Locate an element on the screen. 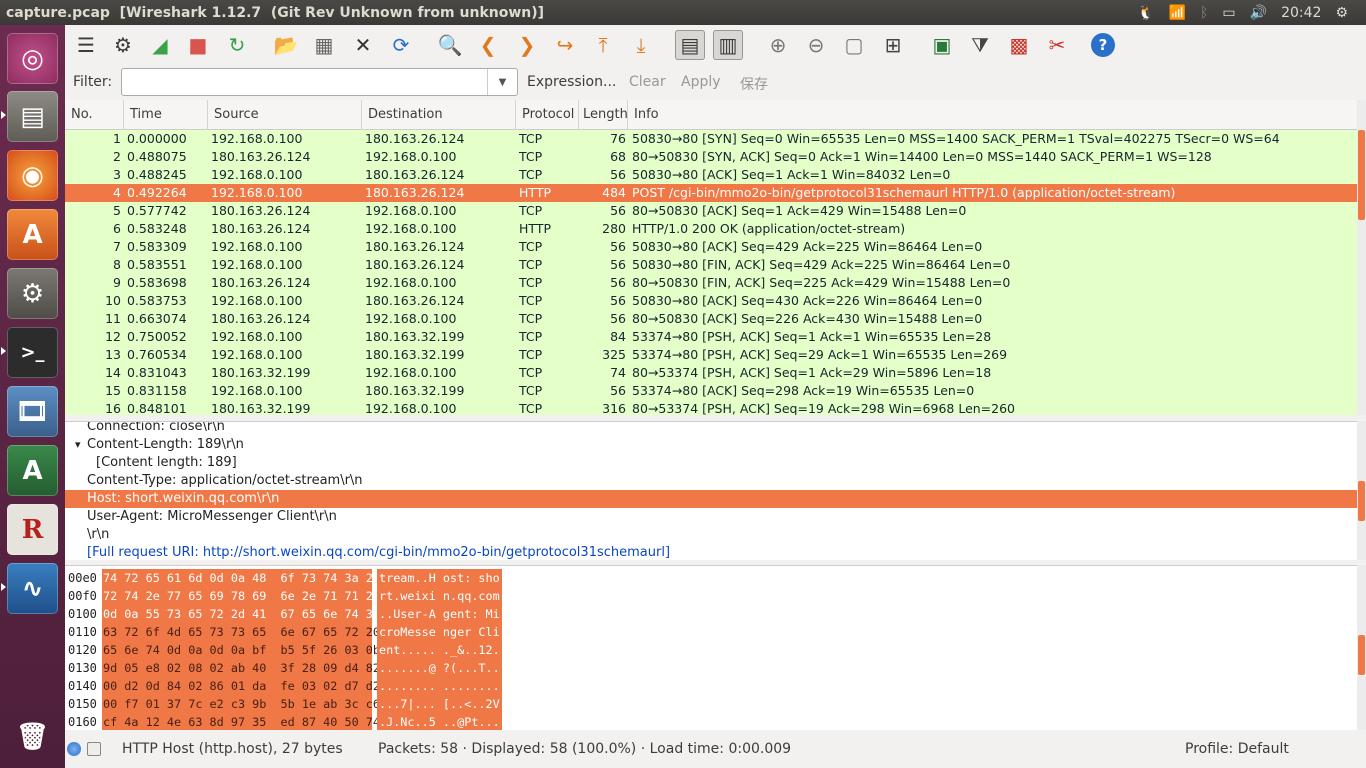  capture-options-icon: ⚙ is located at coordinates (123, 45).